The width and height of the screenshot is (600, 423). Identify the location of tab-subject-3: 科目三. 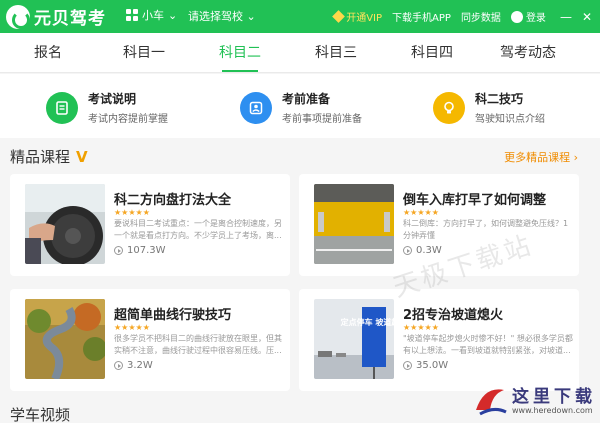
(336, 52).